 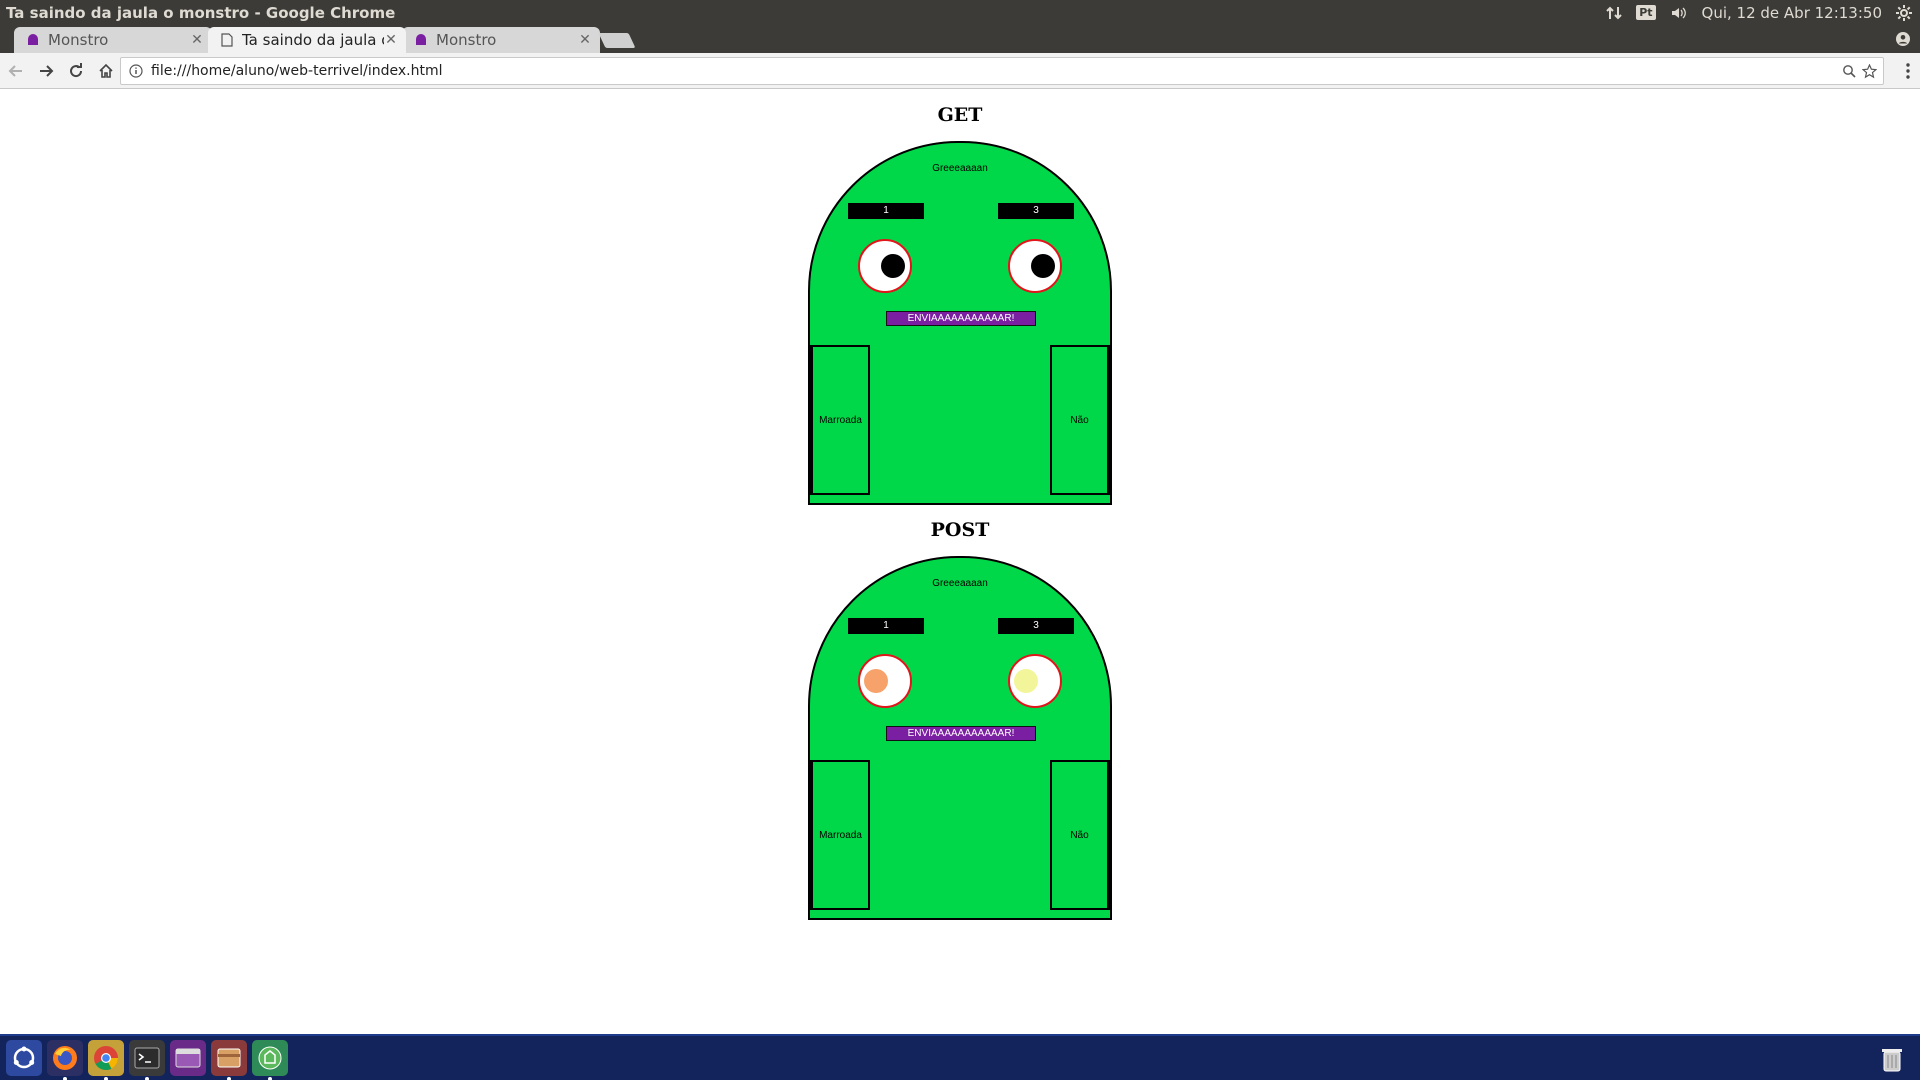 I want to click on bookmark-star-icon, so click(x=1869, y=71).